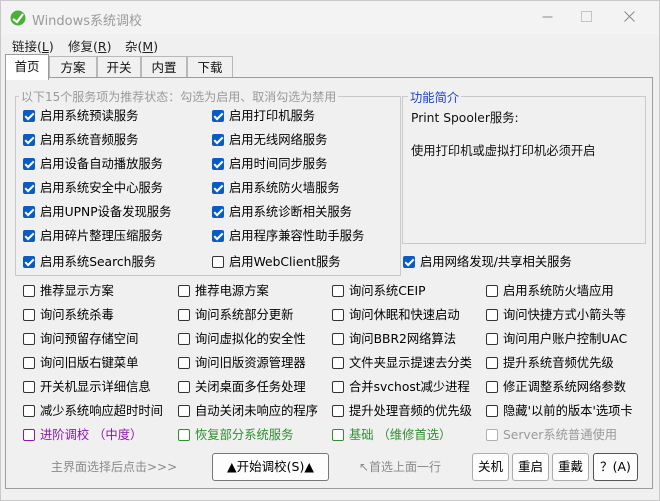 The width and height of the screenshot is (660, 501). I want to click on service-item-12-label: 启用系统Search服务, so click(98, 262).